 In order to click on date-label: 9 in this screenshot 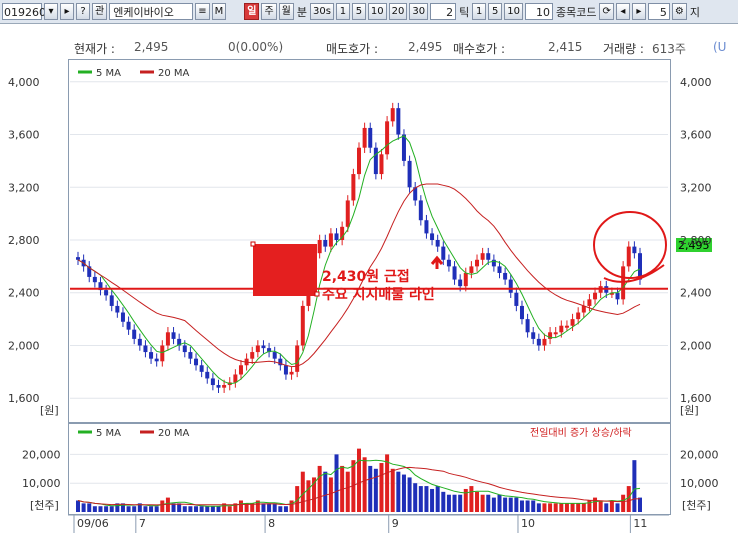, I will do `click(395, 523)`.